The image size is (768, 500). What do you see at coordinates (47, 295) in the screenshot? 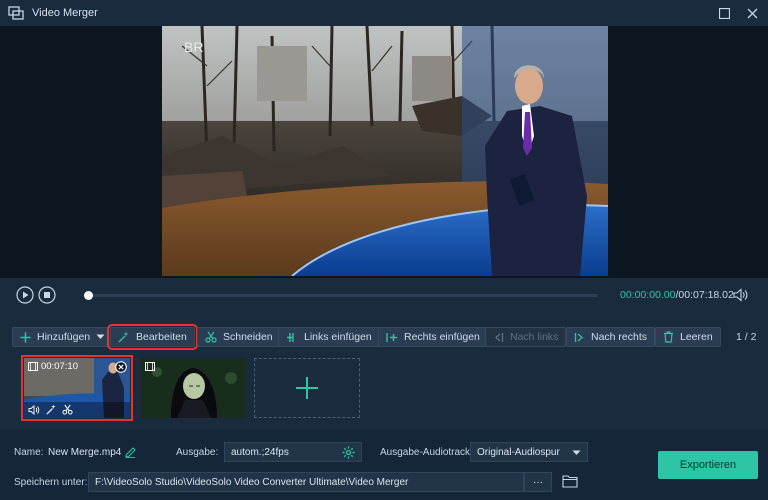
I see `stop-icon` at bounding box center [47, 295].